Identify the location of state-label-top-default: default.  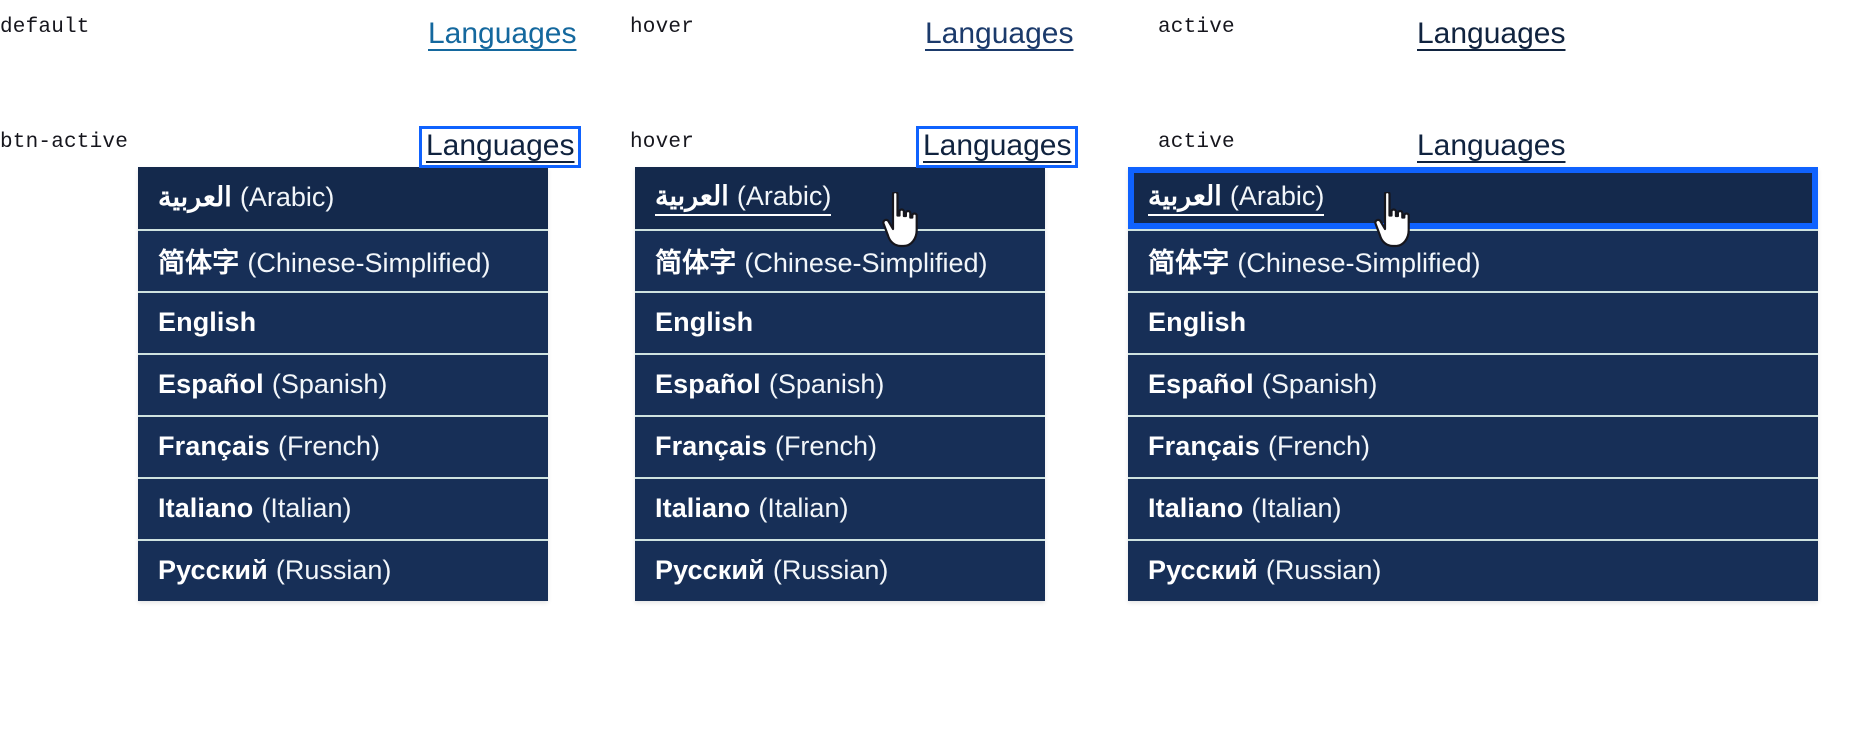
(45, 27).